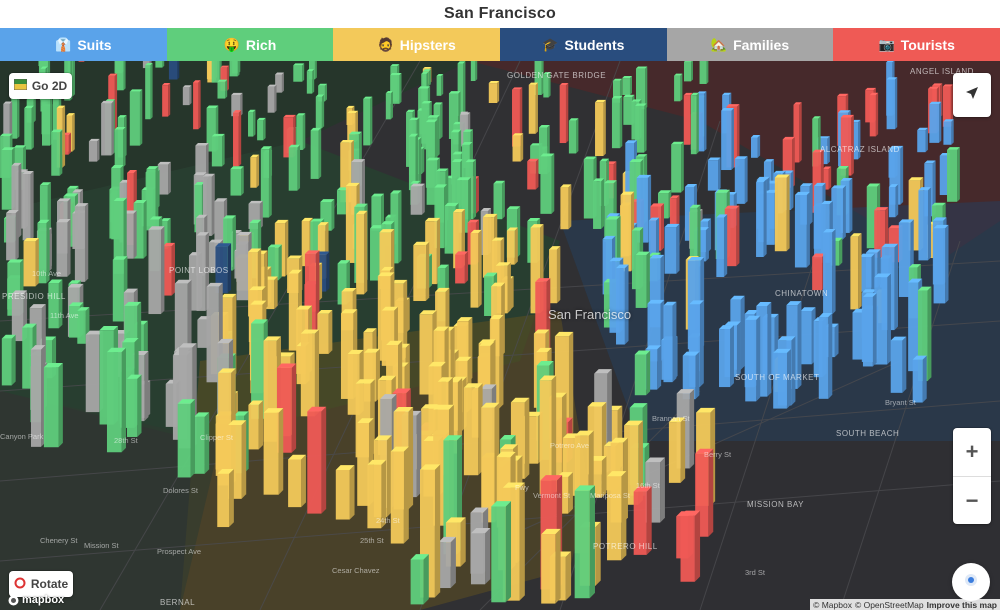 The height and width of the screenshot is (610, 1000). Describe the element at coordinates (83, 44) in the screenshot. I see `tab-suits: 👔 Suits` at that location.